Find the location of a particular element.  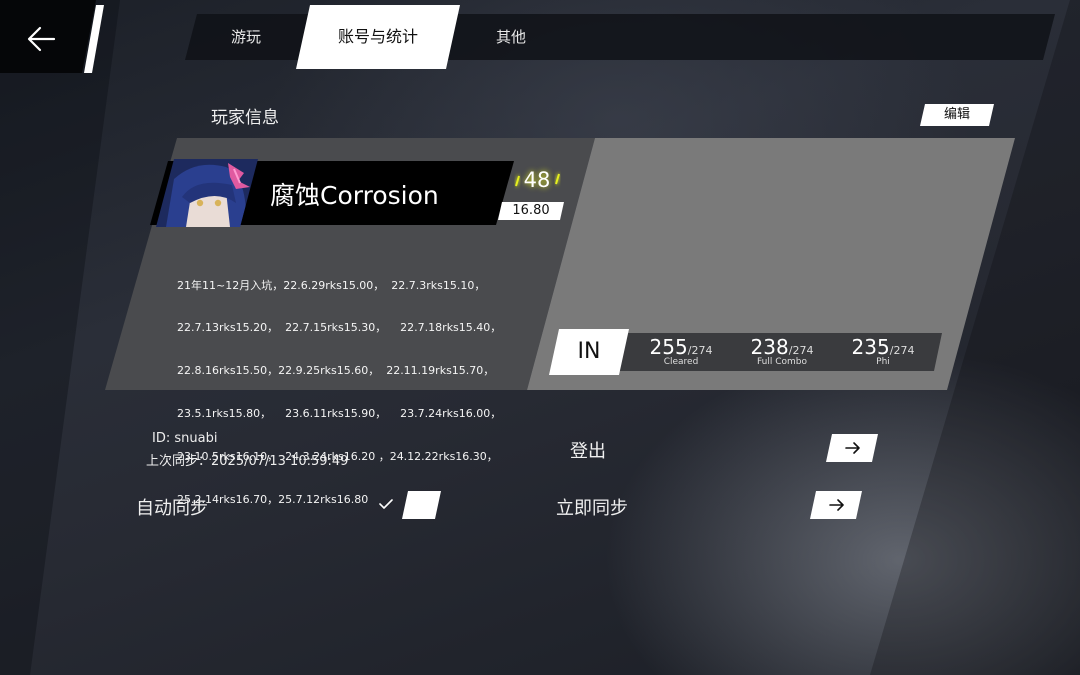

logout-label: 登出 is located at coordinates (588, 451).